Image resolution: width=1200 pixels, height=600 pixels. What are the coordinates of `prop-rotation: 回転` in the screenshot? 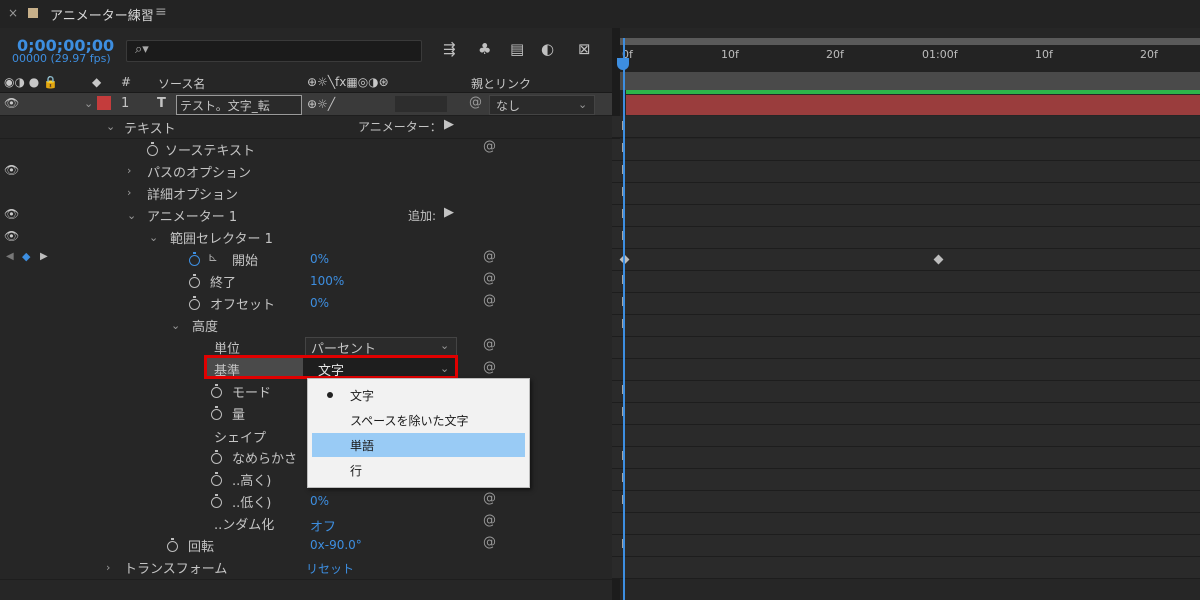 It's located at (201, 547).